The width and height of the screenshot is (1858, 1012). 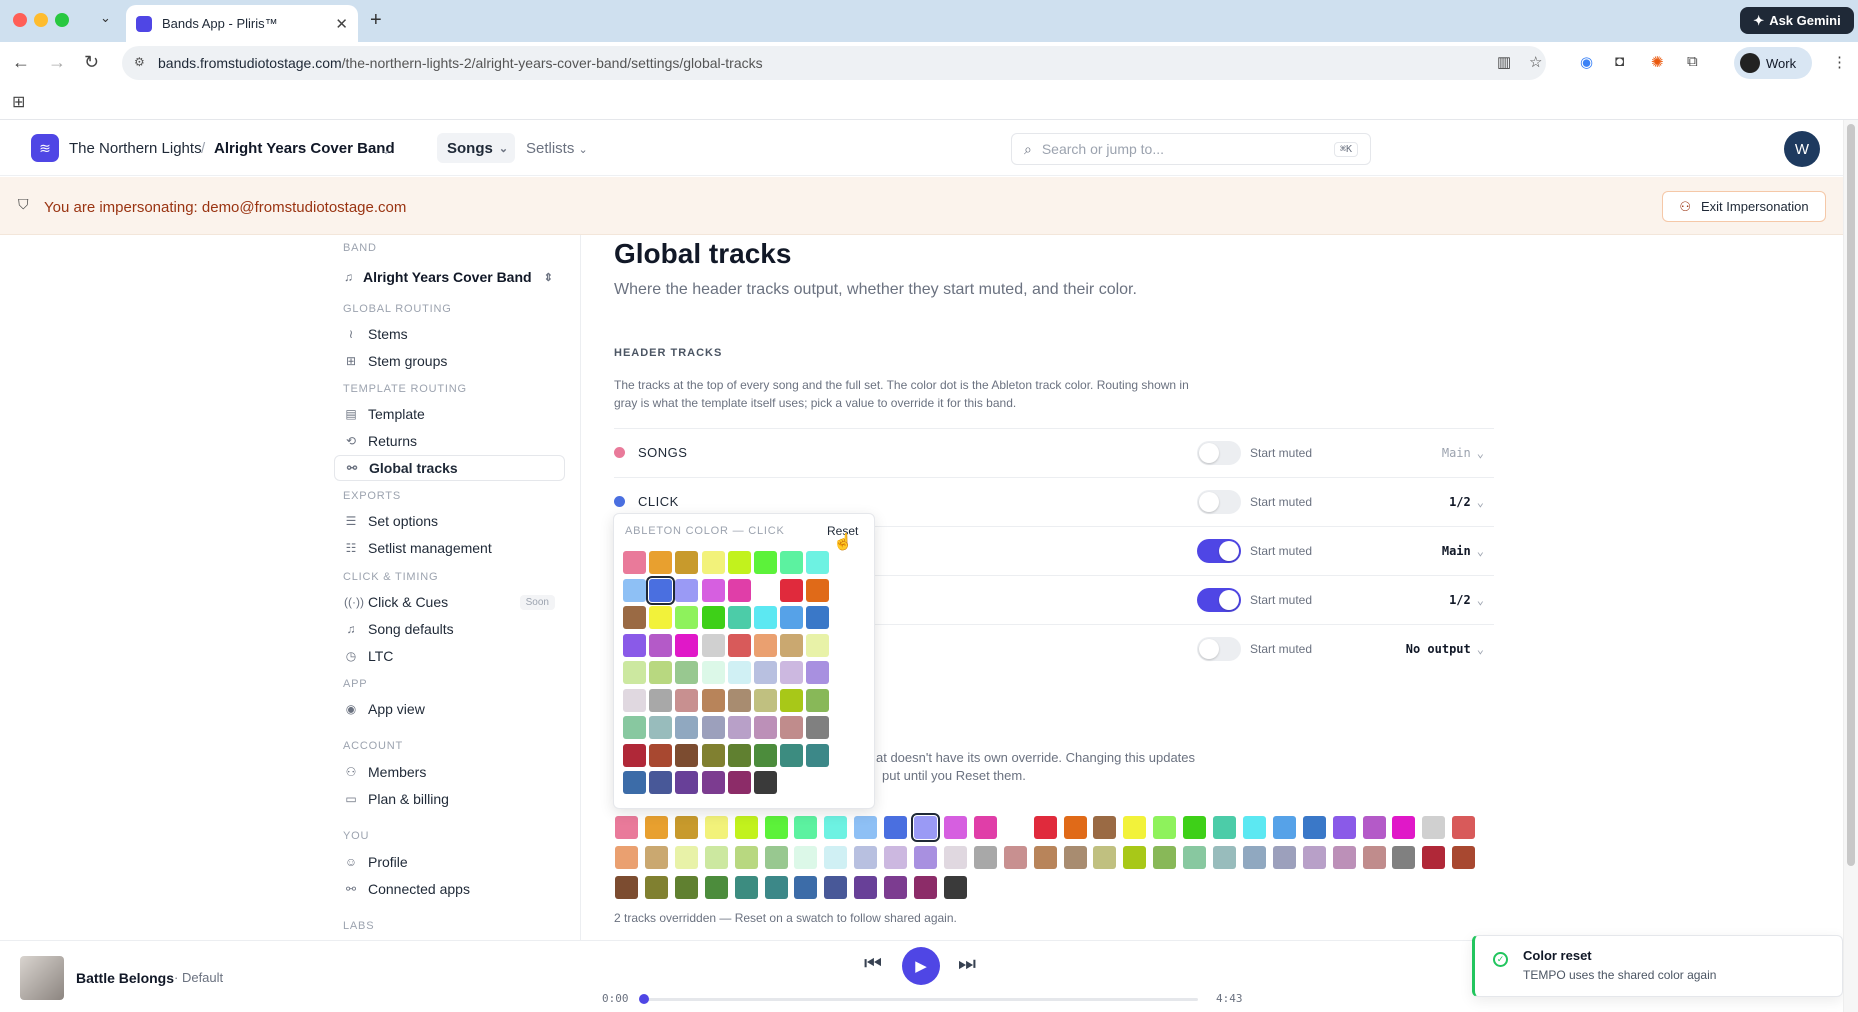 What do you see at coordinates (449, 548) in the screenshot?
I see `sidebar-item-setlist-management: ☷ Setlist management` at bounding box center [449, 548].